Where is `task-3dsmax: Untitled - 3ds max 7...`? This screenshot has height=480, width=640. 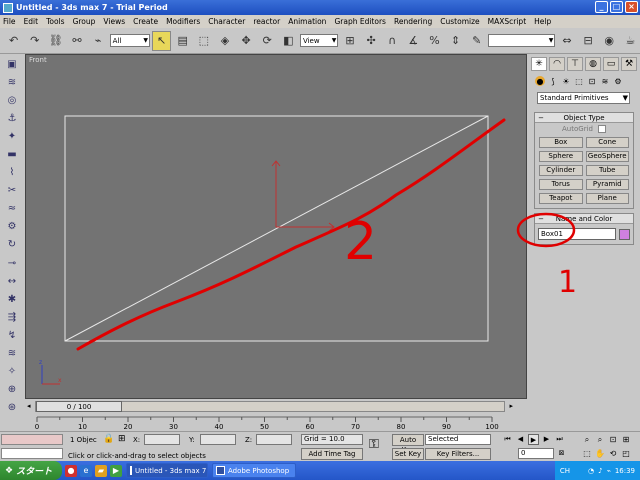 task-3dsmax: Untitled - 3ds max 7... is located at coordinates (167, 470).